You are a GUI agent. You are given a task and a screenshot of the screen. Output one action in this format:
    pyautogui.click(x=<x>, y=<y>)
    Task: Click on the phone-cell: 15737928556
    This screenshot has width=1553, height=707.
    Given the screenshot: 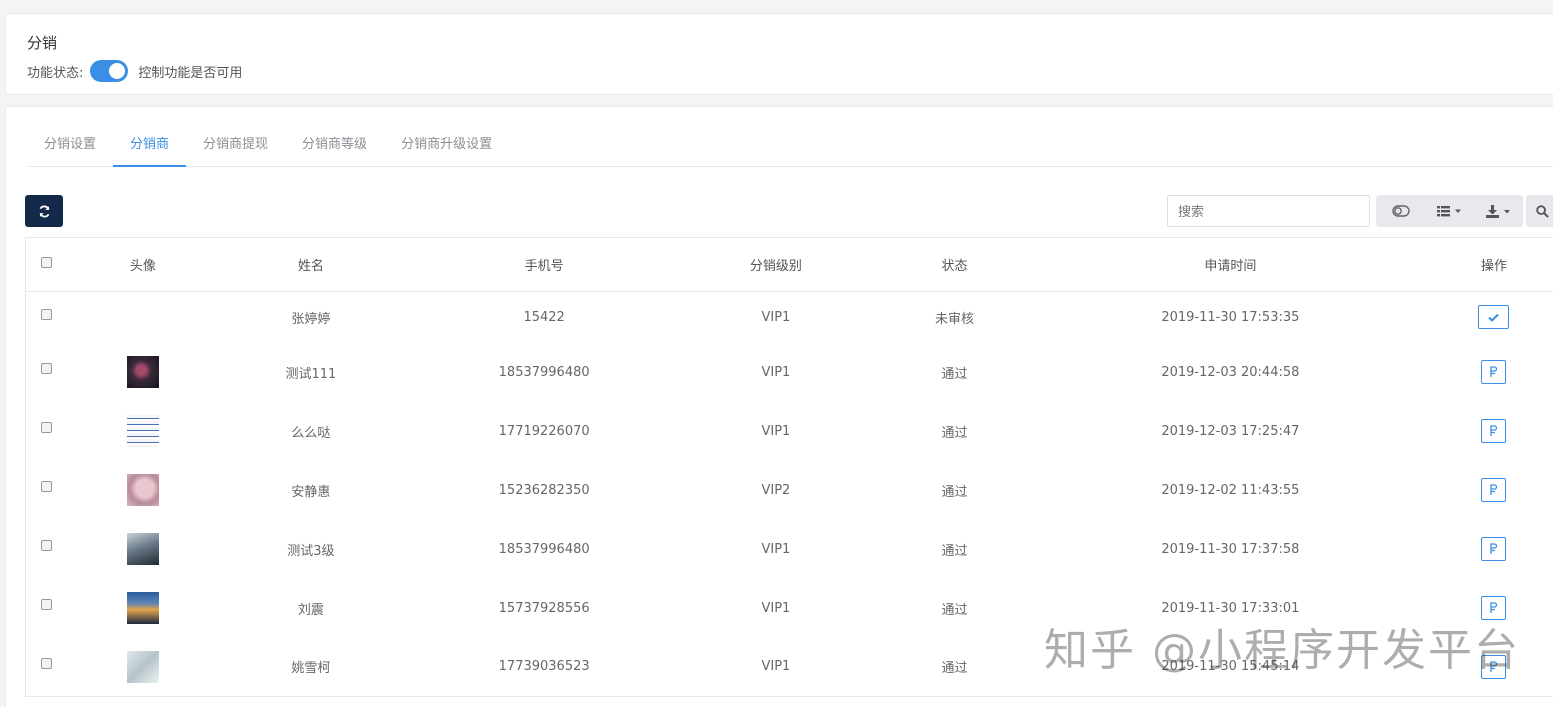 What is the action you would take?
    pyautogui.click(x=544, y=608)
    